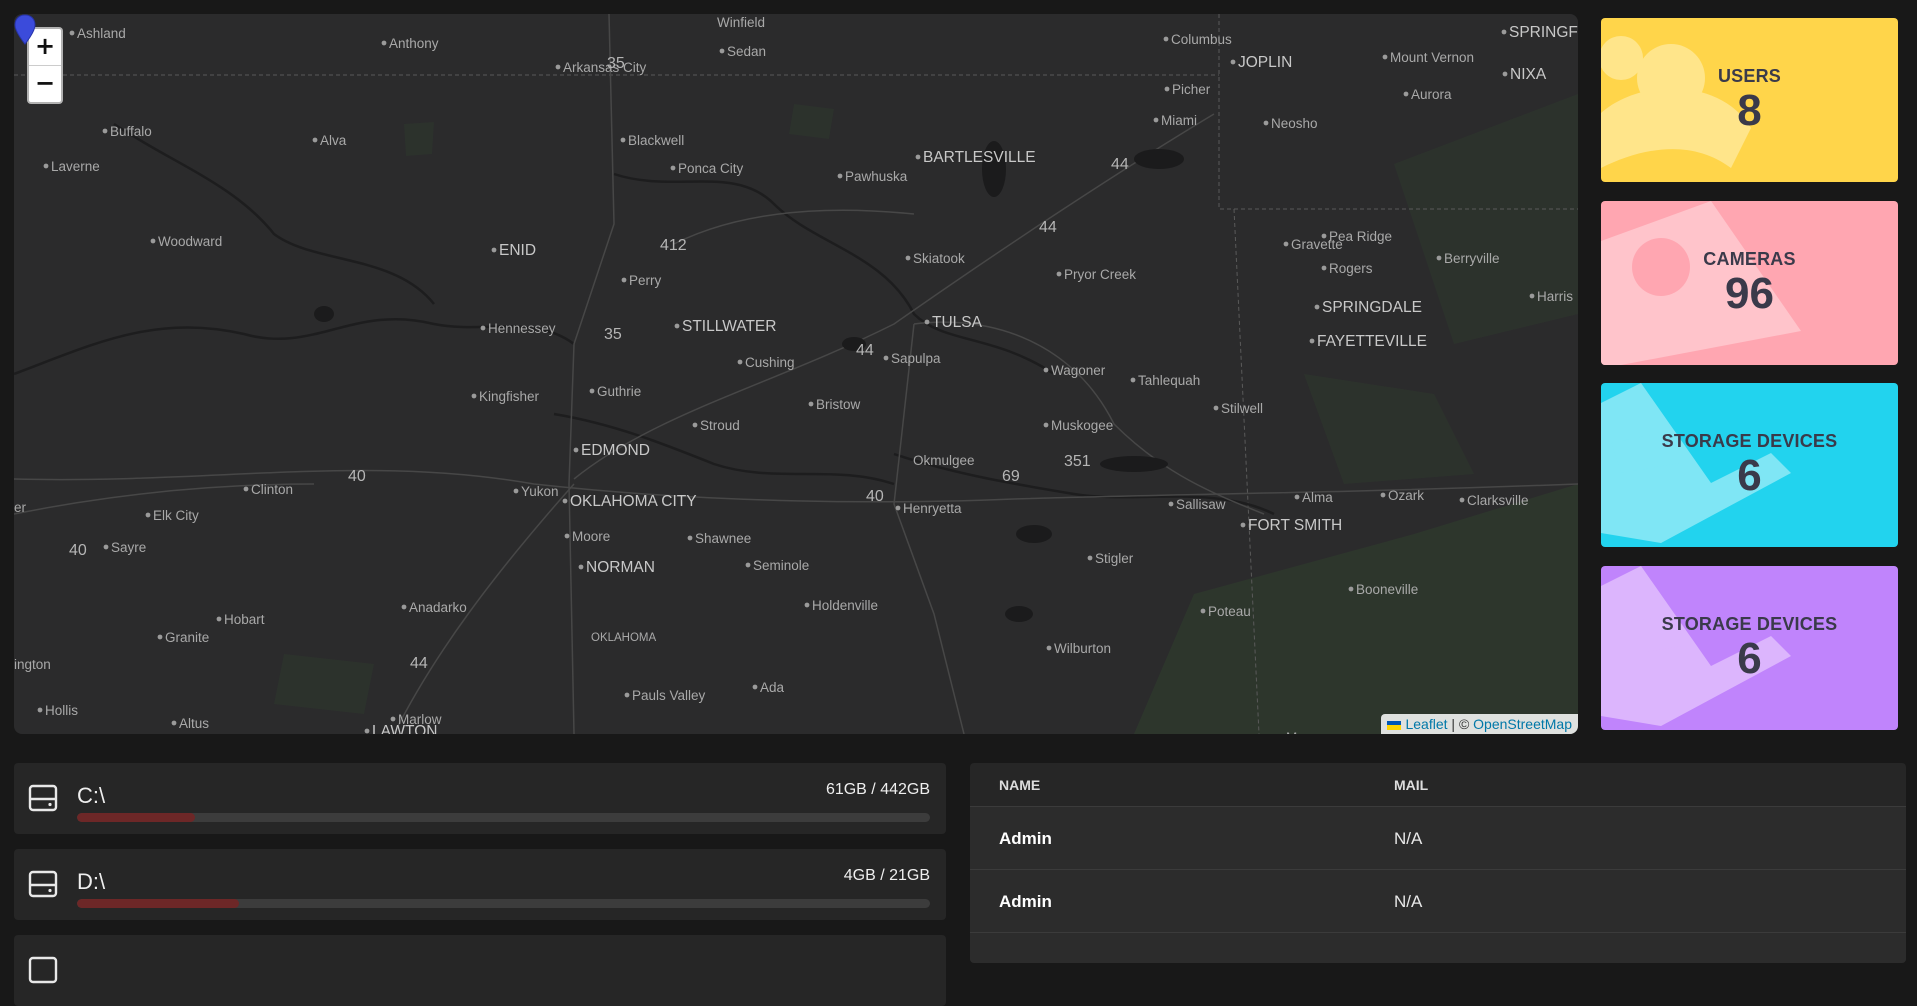  What do you see at coordinates (979, 157) in the screenshot?
I see `svg-text: BARTLESVILLE` at bounding box center [979, 157].